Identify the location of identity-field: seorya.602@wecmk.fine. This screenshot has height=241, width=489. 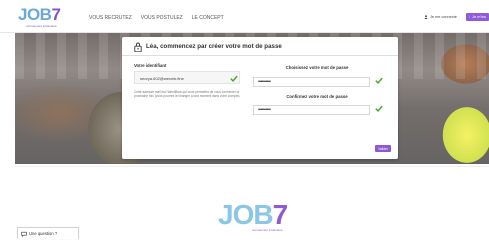
(187, 77).